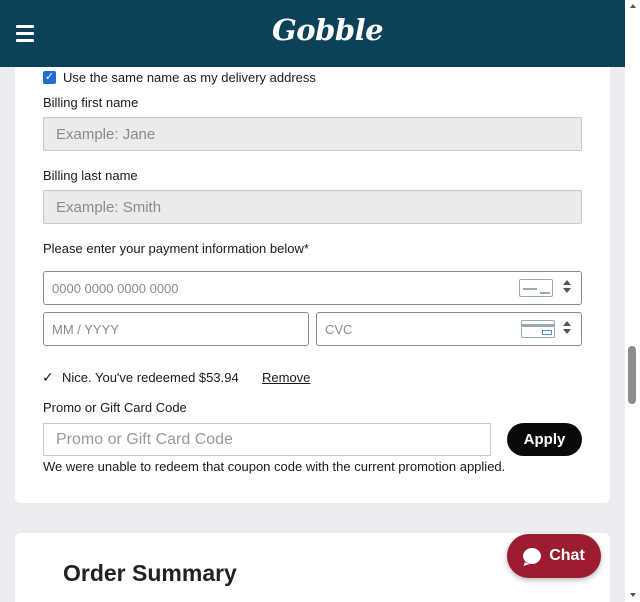 Image resolution: width=640 pixels, height=602 pixels. Describe the element at coordinates (312, 134) in the screenshot. I see `first-name-input: Example: Jane` at that location.